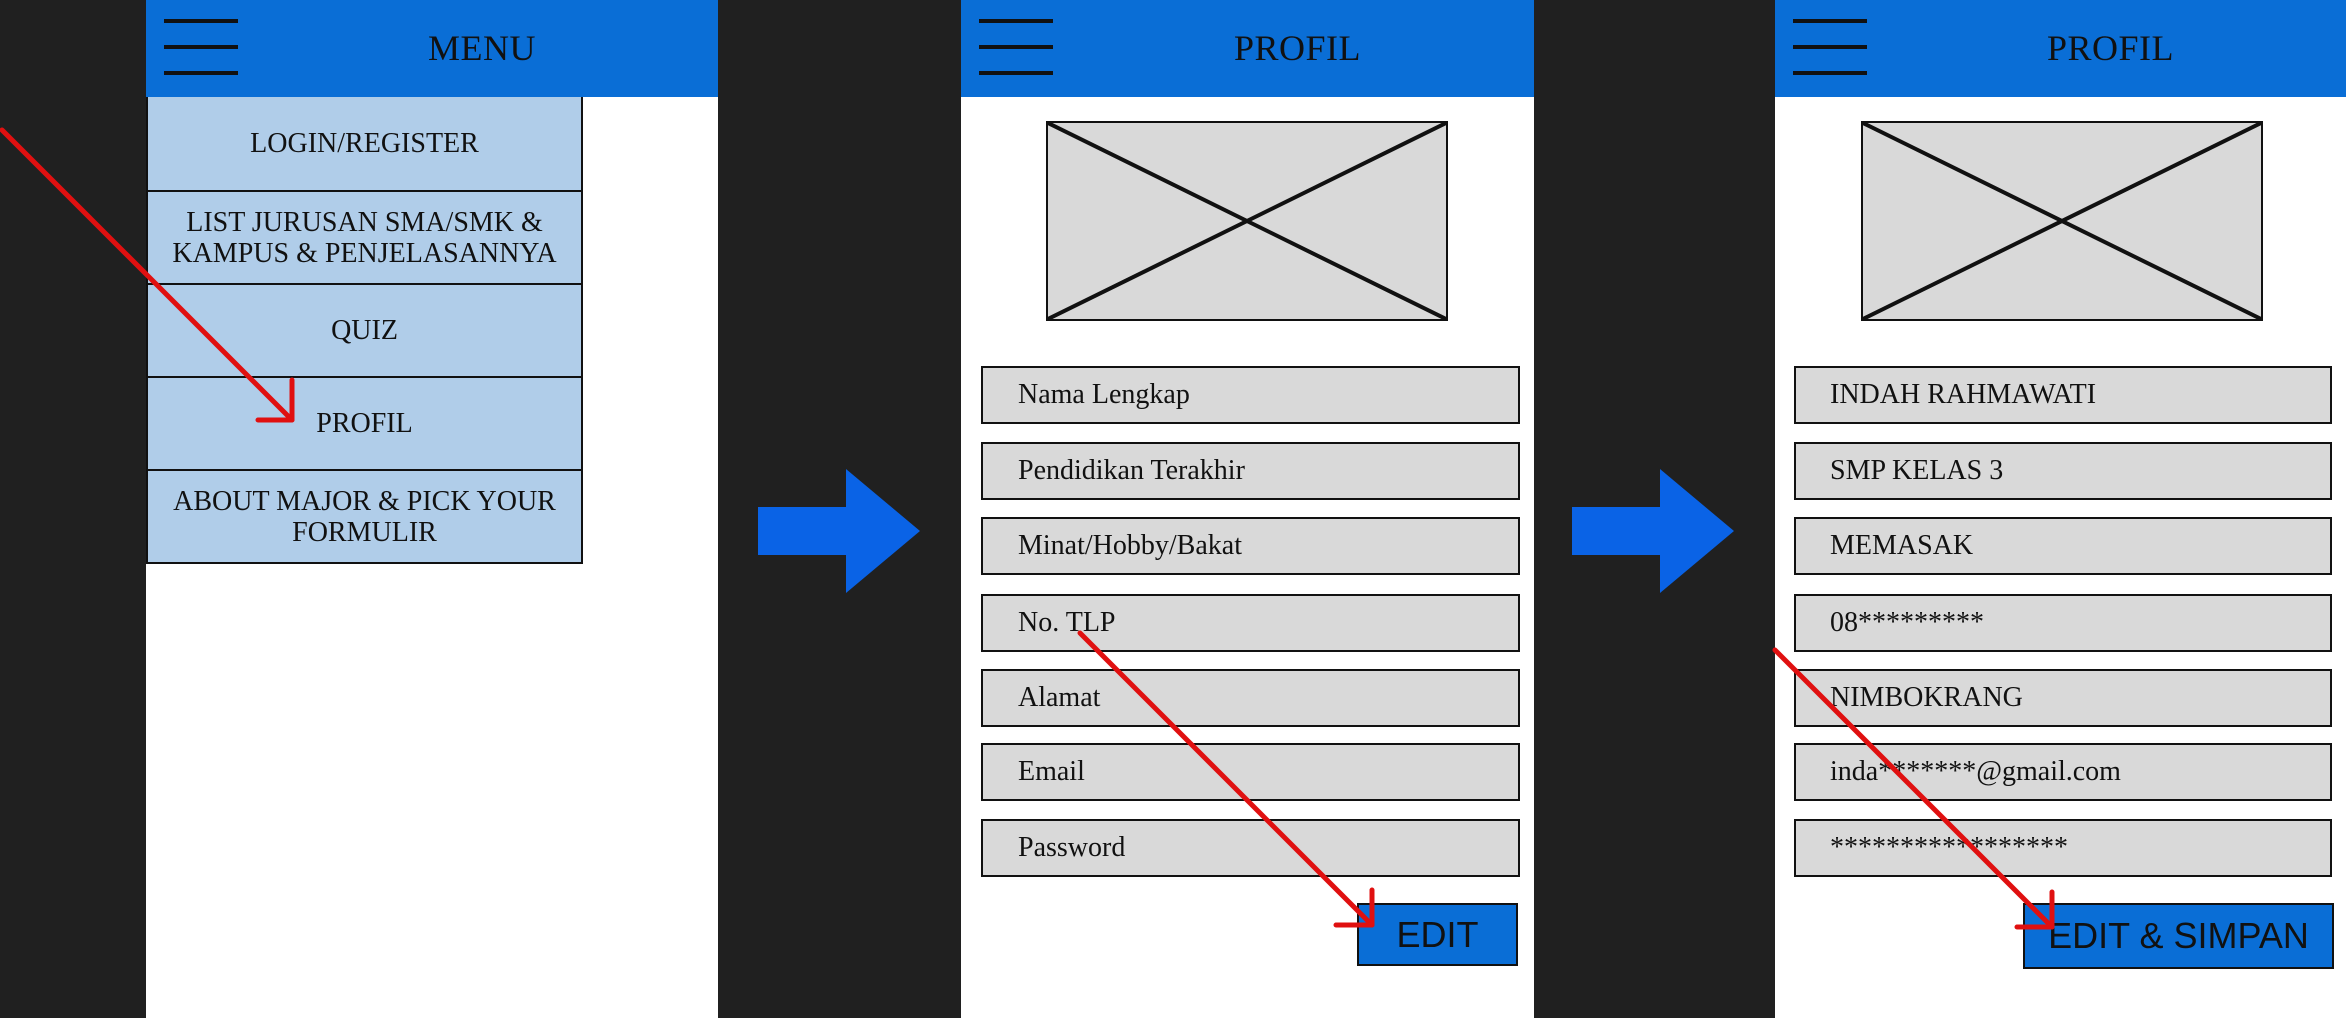 This screenshot has height=1018, width=2346. What do you see at coordinates (482, 48) in the screenshot?
I see `page-title: MENU` at bounding box center [482, 48].